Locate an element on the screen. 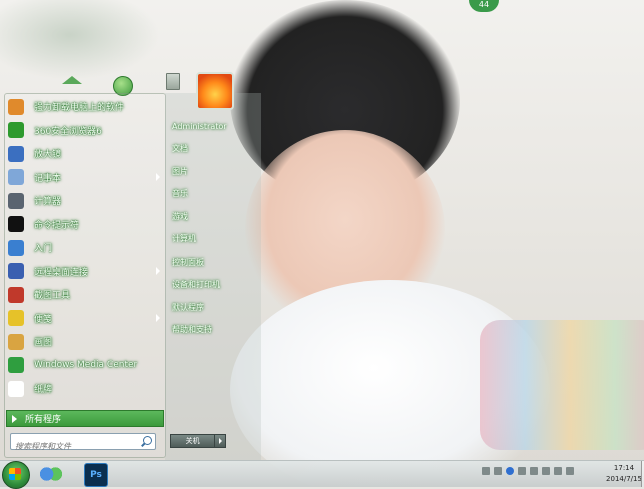 Image resolution: width=644 pixels, height=489 pixels. program-item: 远程桌面连接 is located at coordinates (85, 272).